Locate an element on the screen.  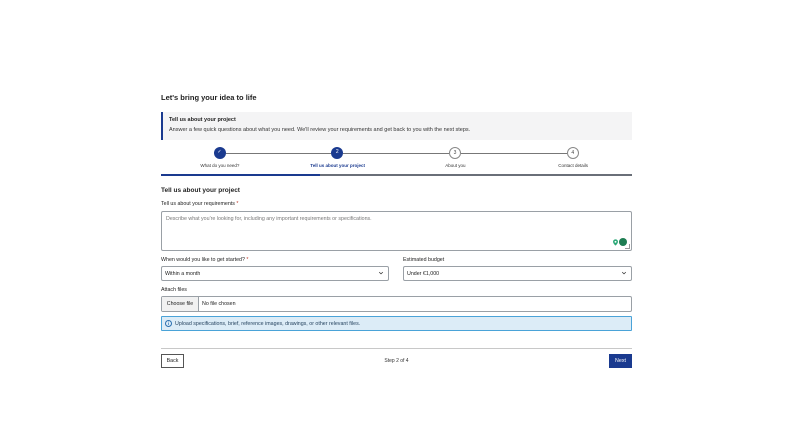
step-check-icon: ✓ is located at coordinates (219, 153).